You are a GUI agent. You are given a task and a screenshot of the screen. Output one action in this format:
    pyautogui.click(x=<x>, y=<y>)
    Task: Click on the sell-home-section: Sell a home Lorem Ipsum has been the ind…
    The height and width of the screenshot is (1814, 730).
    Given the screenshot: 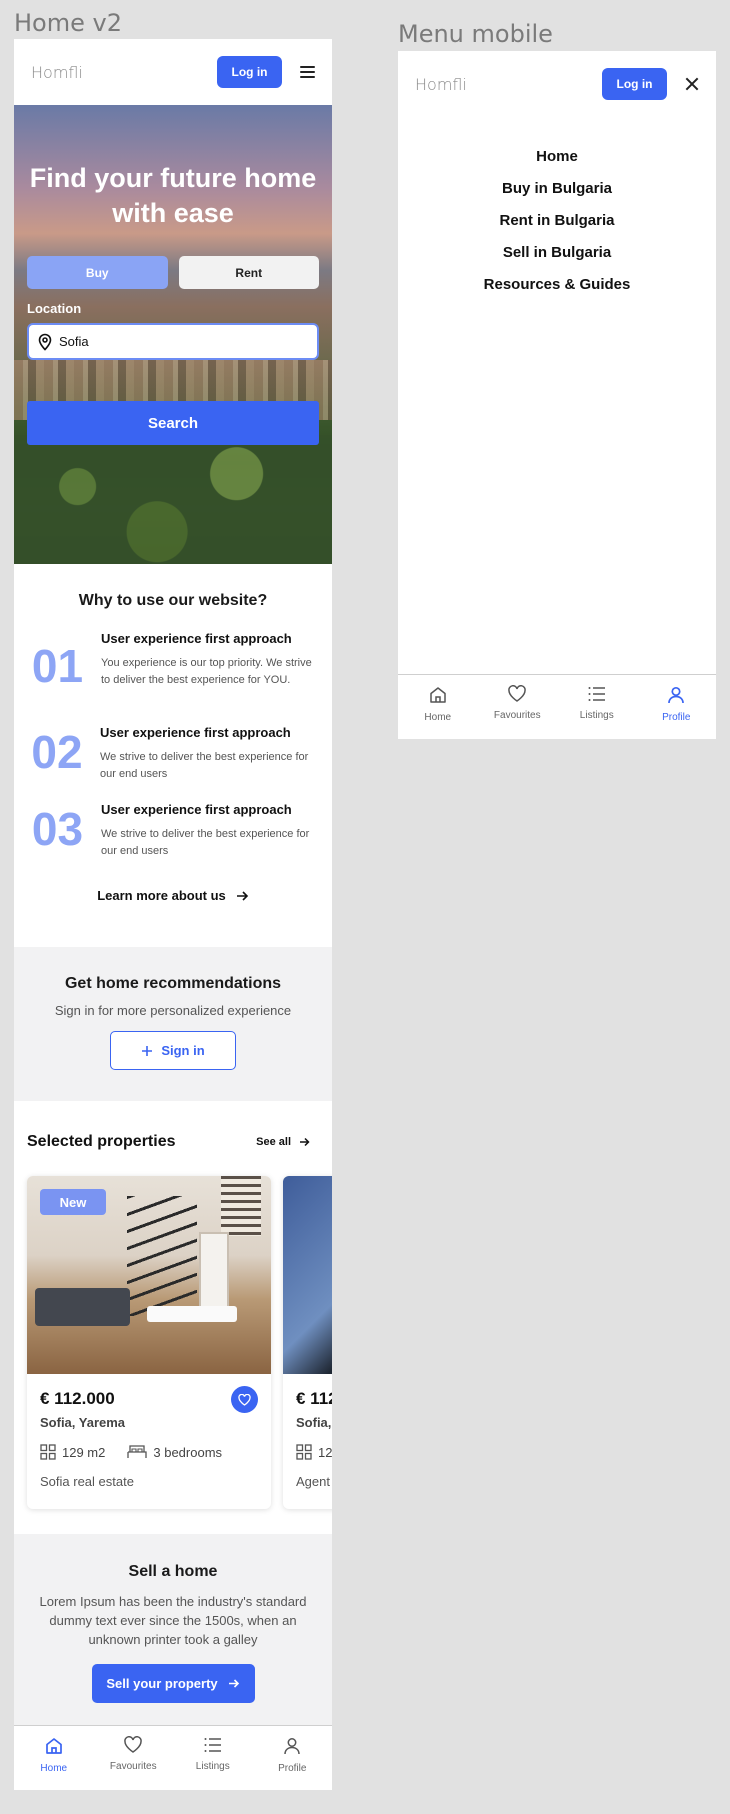 What is the action you would take?
    pyautogui.click(x=173, y=1630)
    